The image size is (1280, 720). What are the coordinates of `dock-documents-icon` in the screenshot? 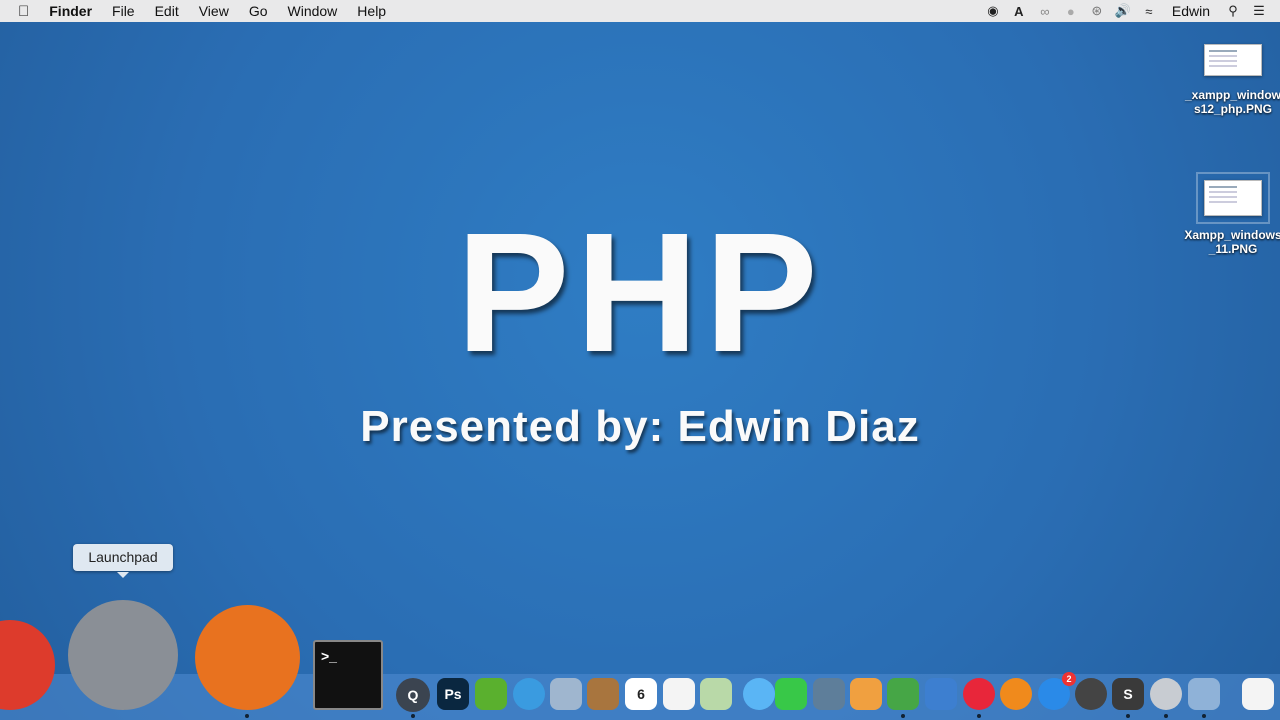 It's located at (1258, 694).